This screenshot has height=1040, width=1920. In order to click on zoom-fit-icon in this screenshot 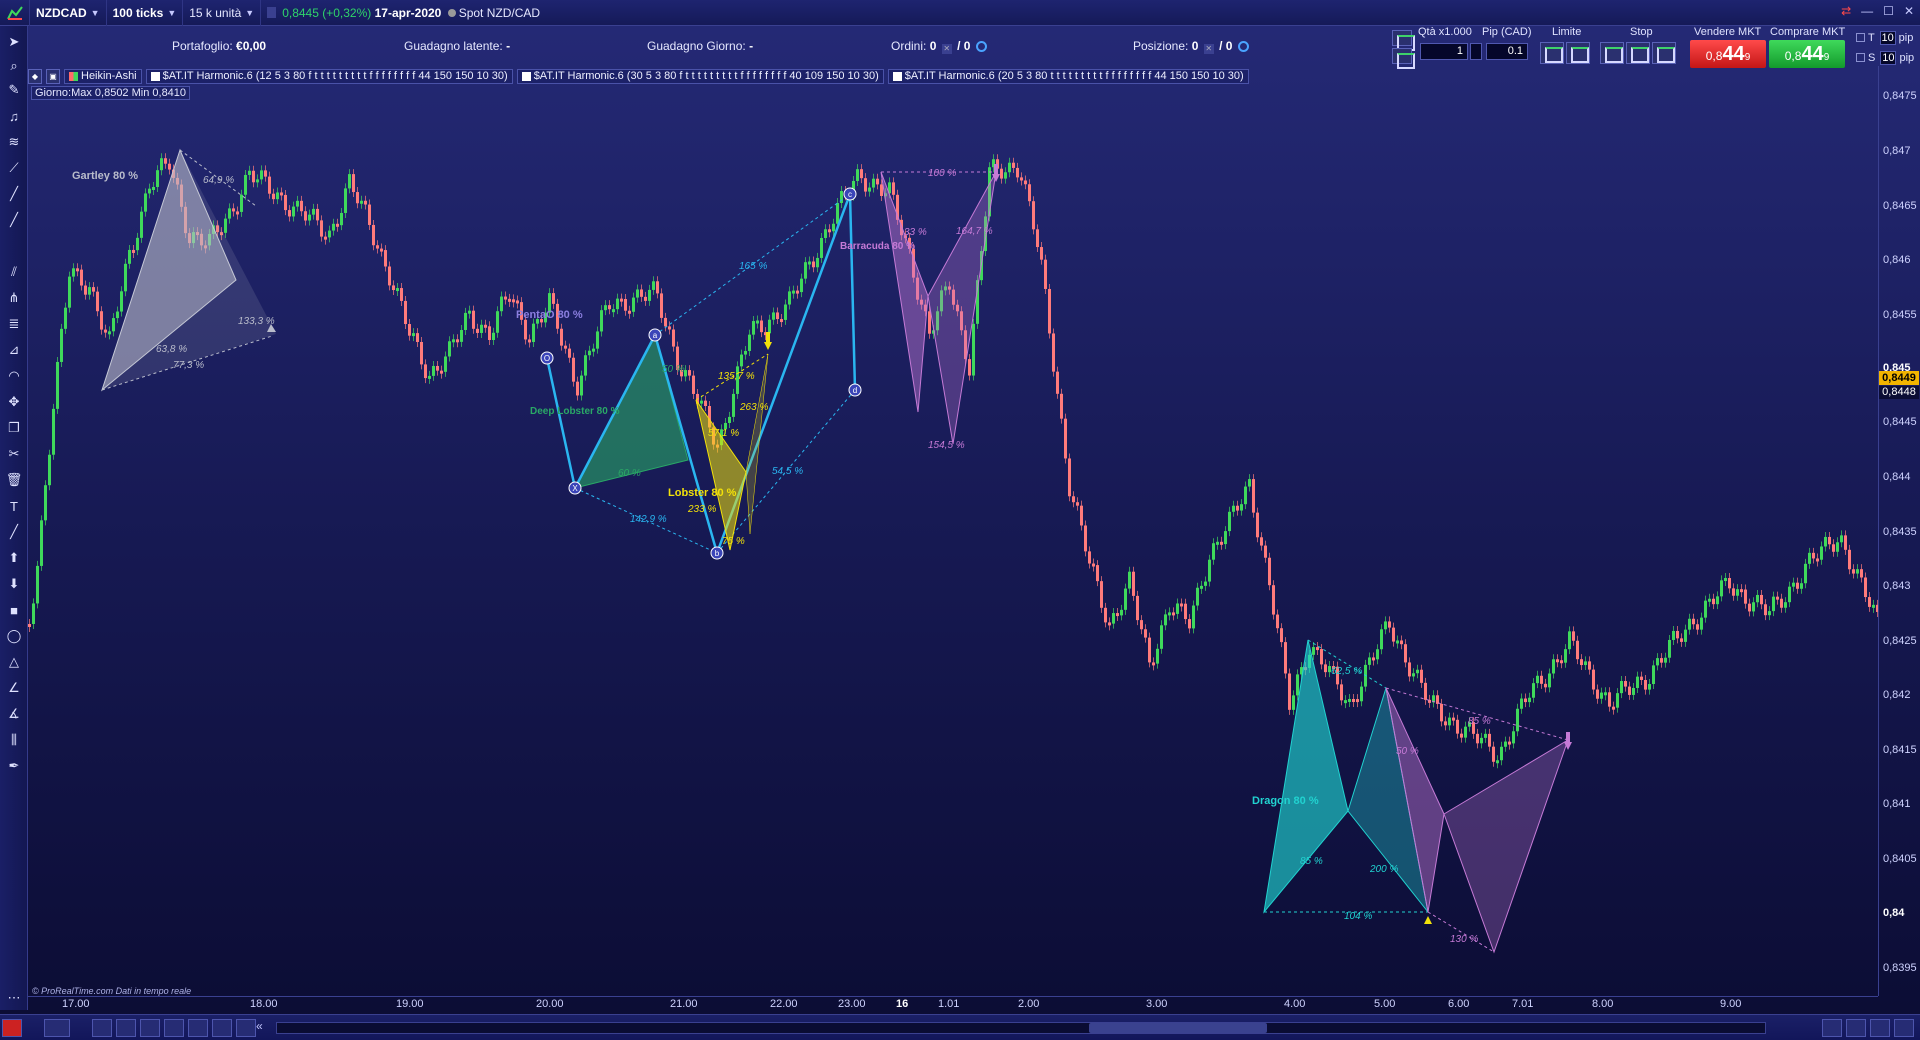, I will do `click(1832, 1028)`.